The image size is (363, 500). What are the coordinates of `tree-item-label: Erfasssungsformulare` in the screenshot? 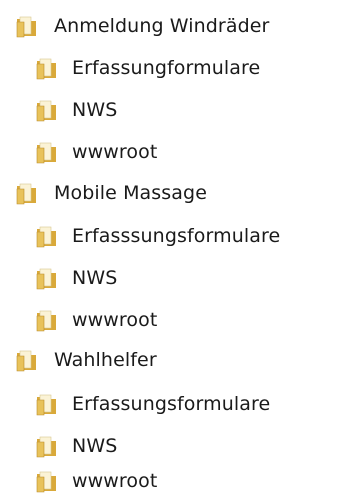 It's located at (176, 236).